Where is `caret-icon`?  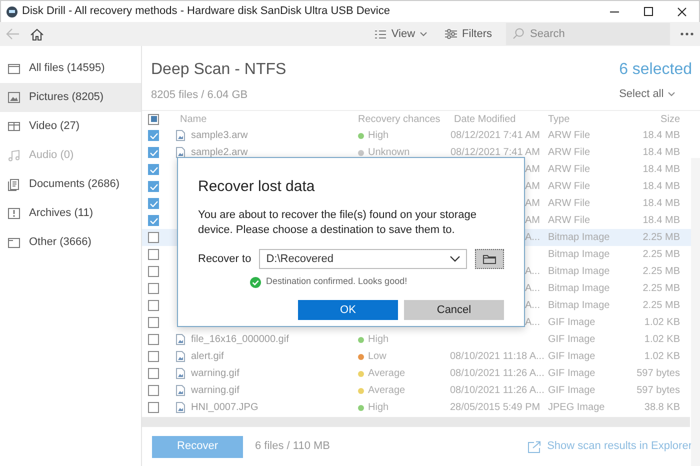 caret-icon is located at coordinates (424, 34).